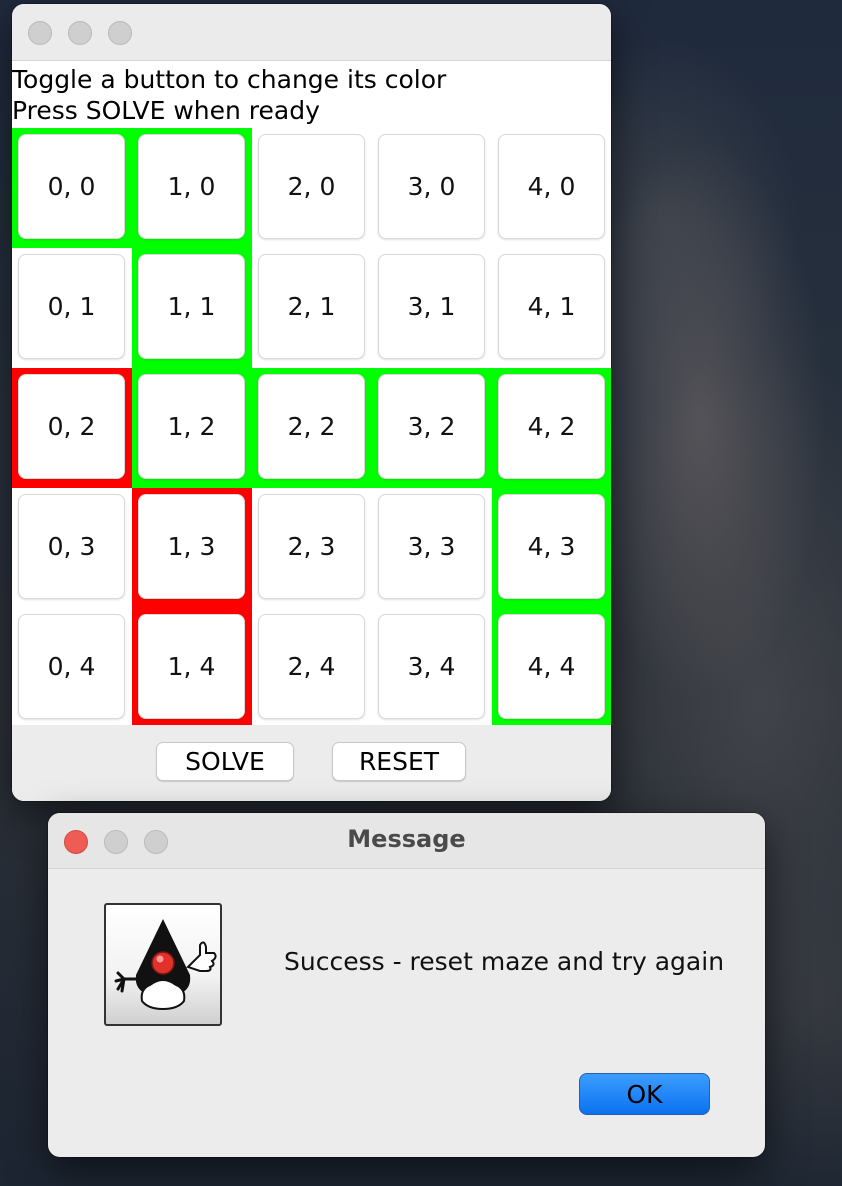  I want to click on grid-cell: 2, 1, so click(312, 308).